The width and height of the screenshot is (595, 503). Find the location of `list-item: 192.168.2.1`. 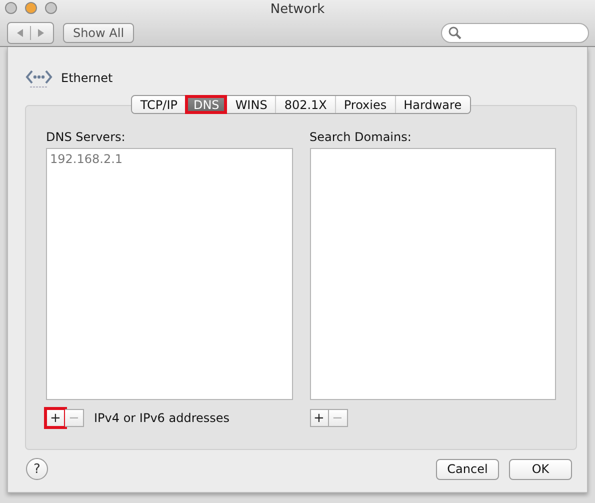

list-item: 192.168.2.1 is located at coordinates (169, 159).